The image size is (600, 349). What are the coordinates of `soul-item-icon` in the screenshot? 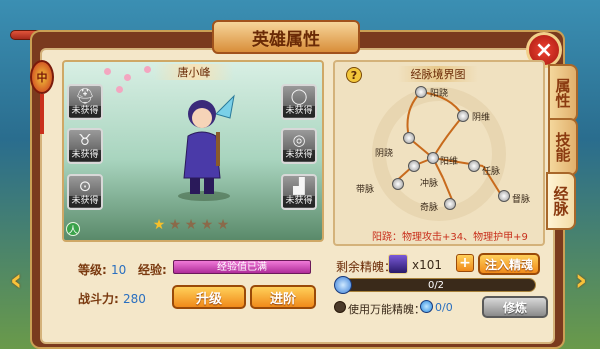 It's located at (398, 264).